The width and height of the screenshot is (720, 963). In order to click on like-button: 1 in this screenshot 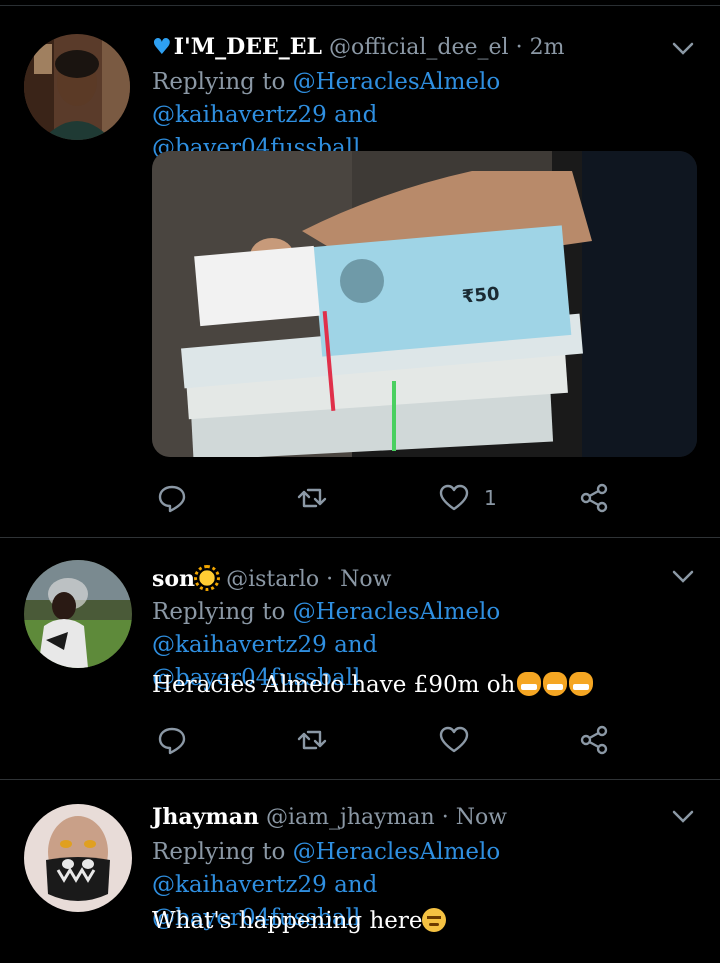, I will do `click(467, 498)`.